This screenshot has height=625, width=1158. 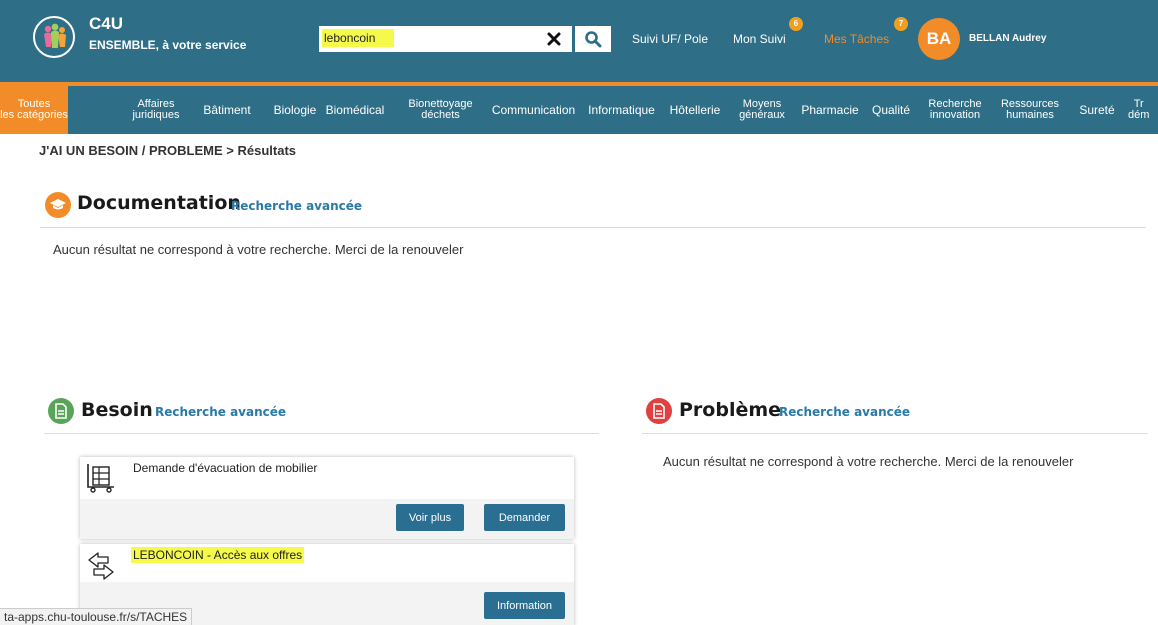 I want to click on card-title: LEBONCOIN - Accès aux offres, so click(x=218, y=555).